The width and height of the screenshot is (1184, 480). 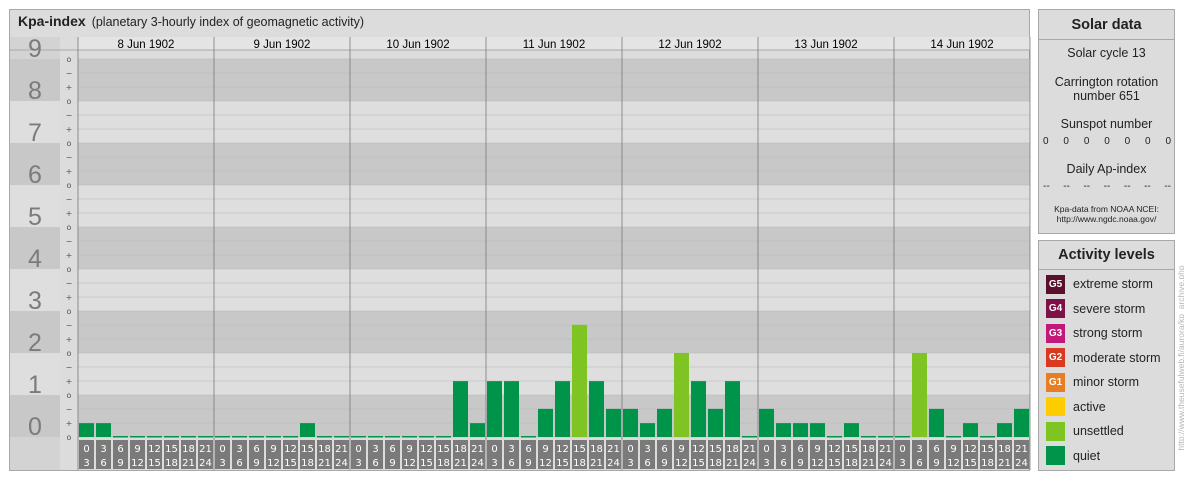 I want to click on legend-item: G2 moderate storm, so click(x=1103, y=358).